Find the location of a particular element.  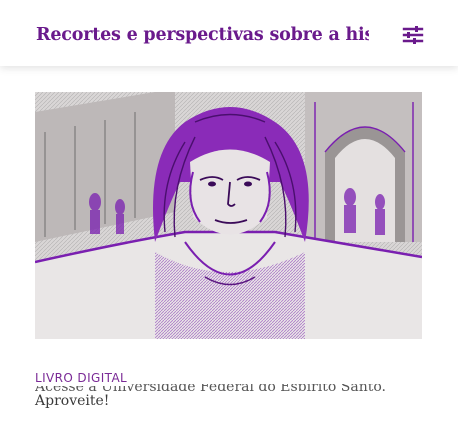

sliders-icon is located at coordinates (413, 35).